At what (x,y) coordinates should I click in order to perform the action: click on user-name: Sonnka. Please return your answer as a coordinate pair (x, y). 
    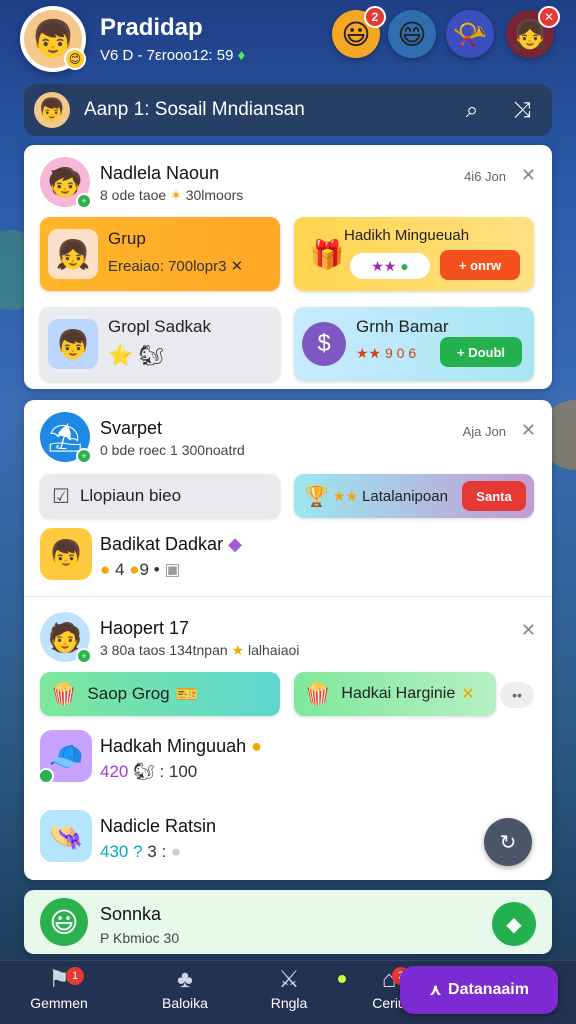
    Looking at the image, I should click on (130, 914).